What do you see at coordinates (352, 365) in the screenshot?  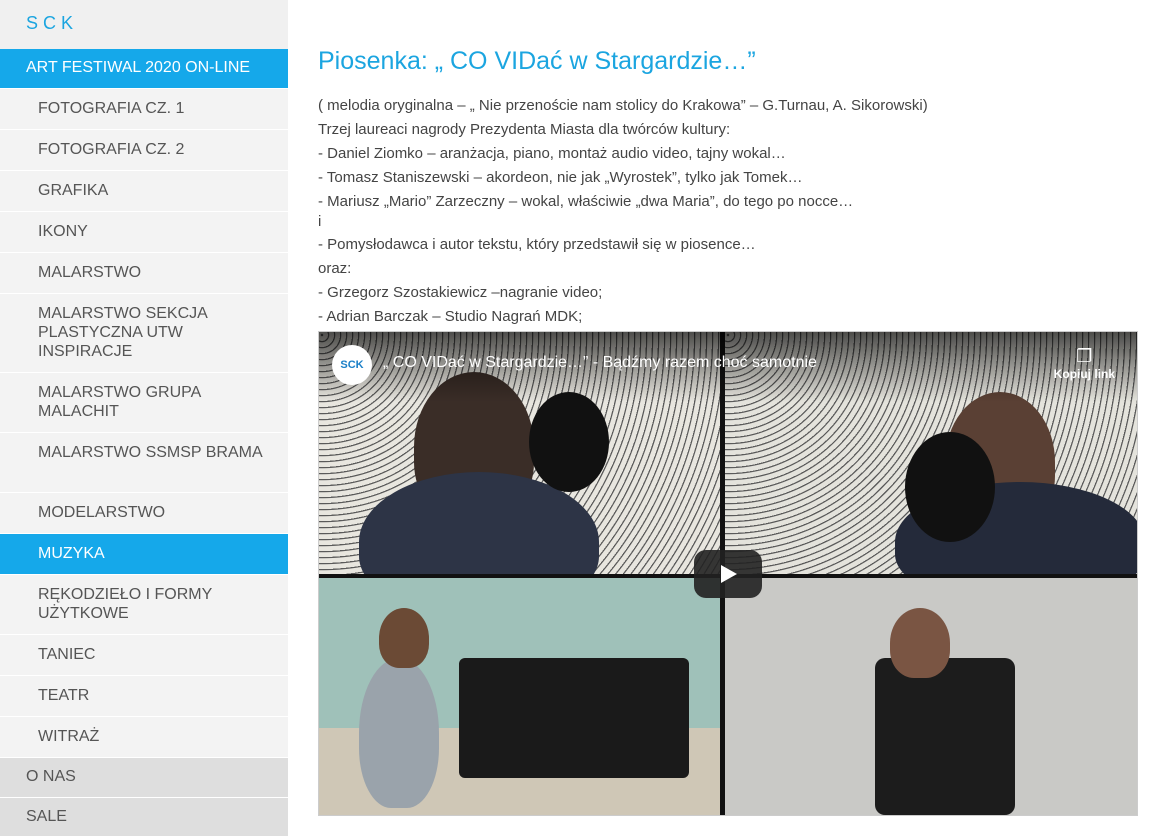 I see `channel-logo: SCK` at bounding box center [352, 365].